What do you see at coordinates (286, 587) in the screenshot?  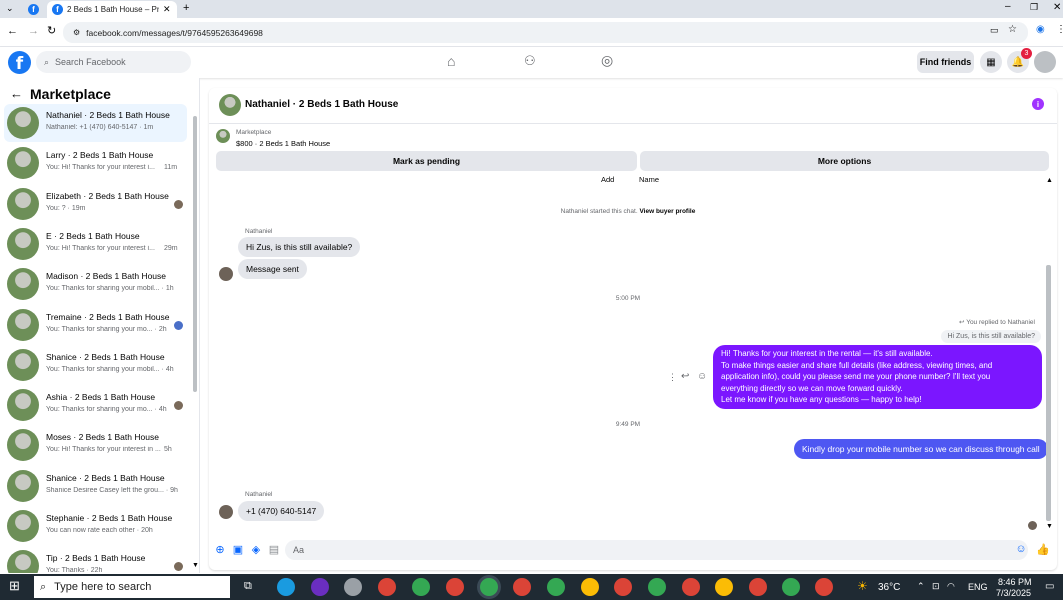 I see `edge-icon` at bounding box center [286, 587].